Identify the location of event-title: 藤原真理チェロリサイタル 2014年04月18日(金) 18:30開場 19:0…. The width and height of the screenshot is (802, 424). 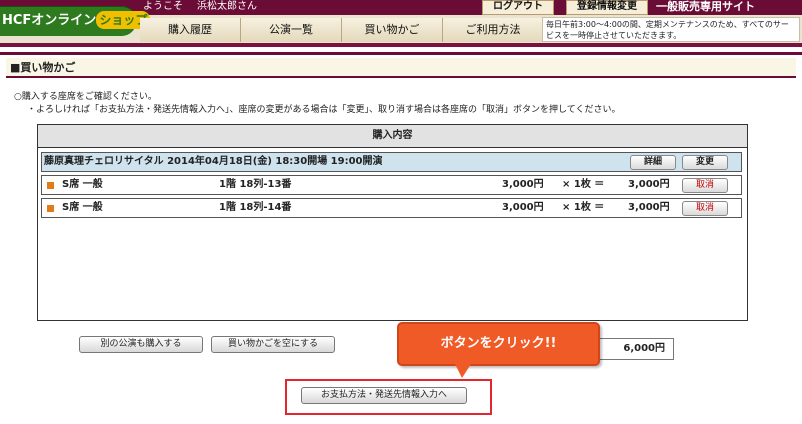
(213, 161).